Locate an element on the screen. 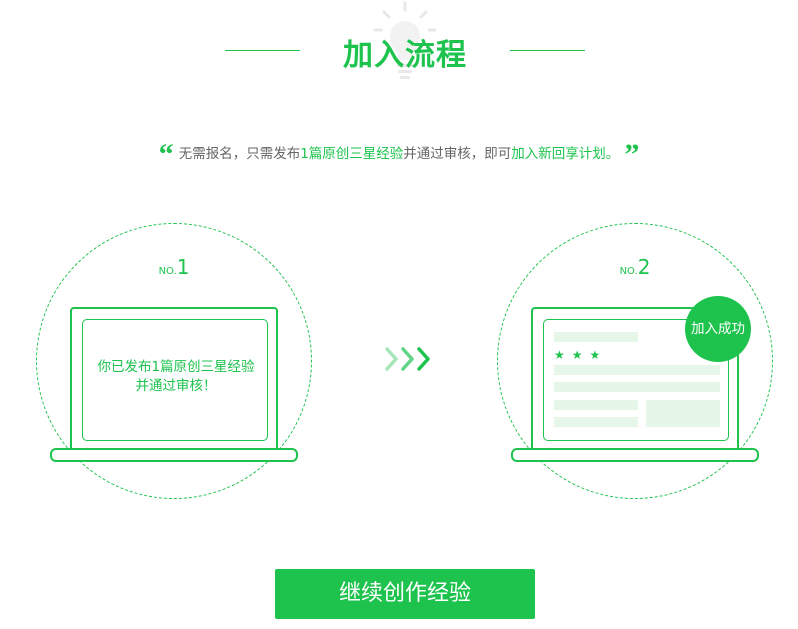 Image resolution: width=798 pixels, height=629 pixels. quote-text: 无需报名，只需发布1篇原创三星经验并通过审核，即可加入新回享计划。 is located at coordinates (399, 154).